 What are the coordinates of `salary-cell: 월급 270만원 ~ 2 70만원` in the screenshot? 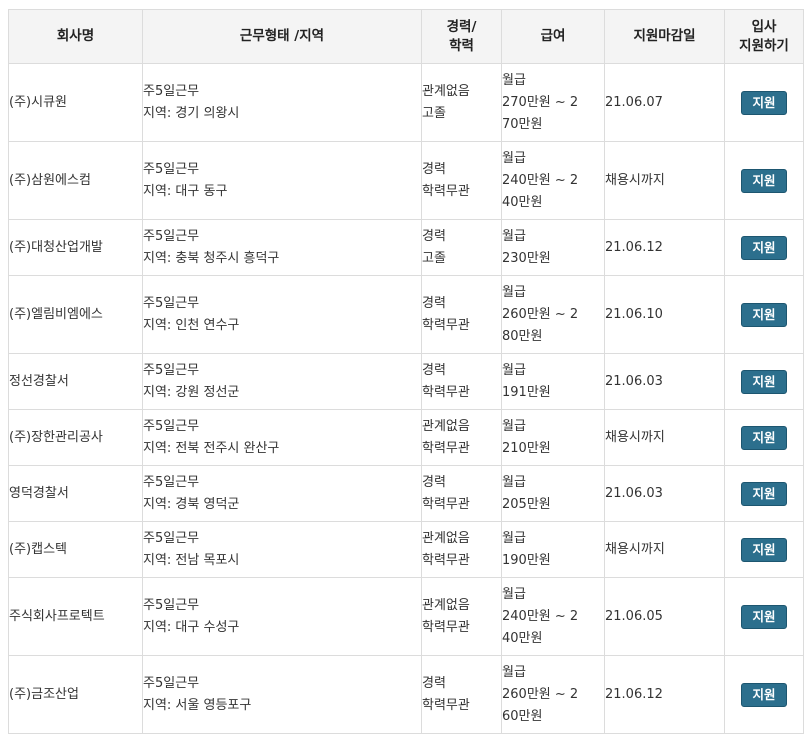 It's located at (553, 102).